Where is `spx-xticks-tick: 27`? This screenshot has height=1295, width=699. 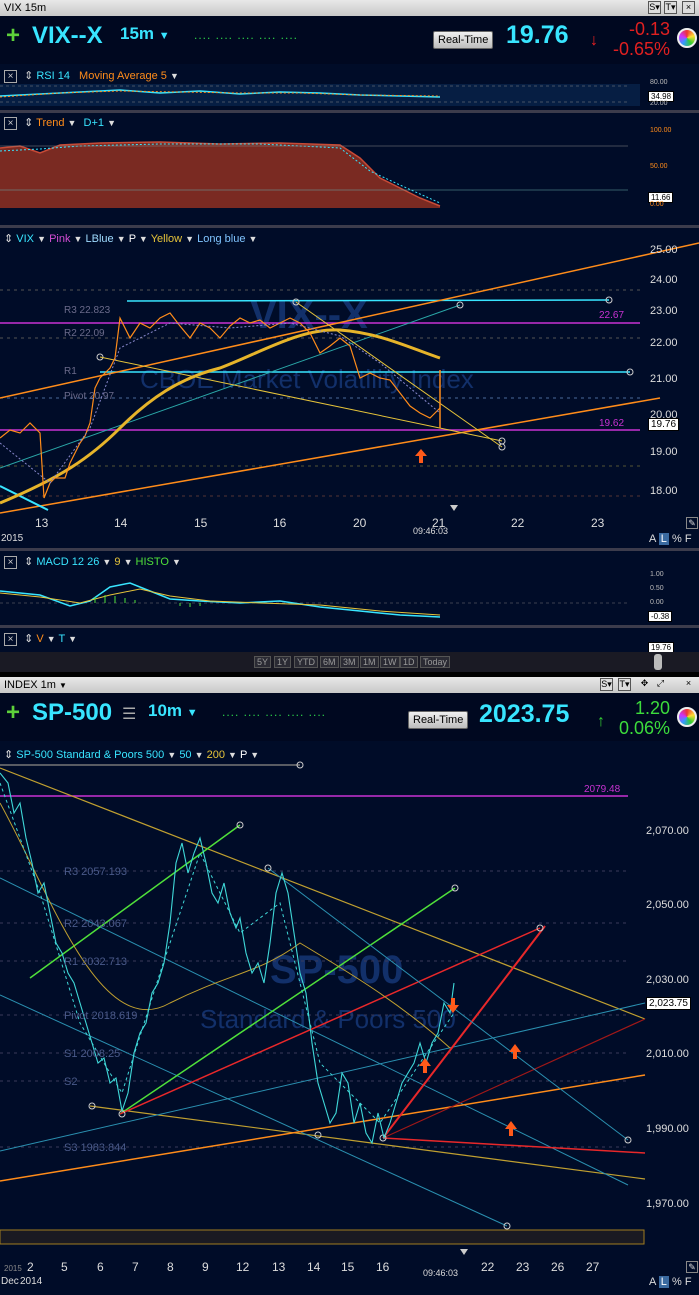 spx-xticks-tick: 27 is located at coordinates (593, 1267).